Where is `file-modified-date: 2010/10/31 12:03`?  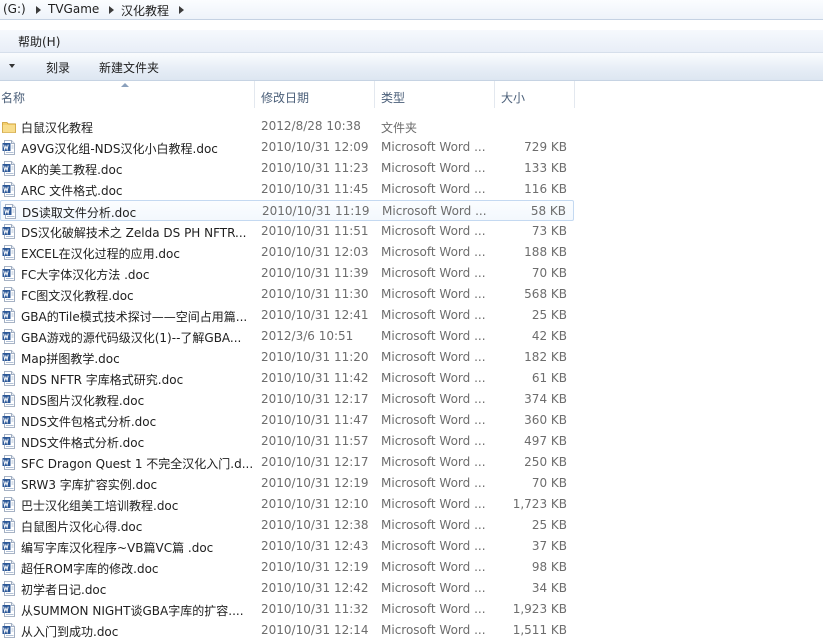
file-modified-date: 2010/10/31 12:03 is located at coordinates (315, 252).